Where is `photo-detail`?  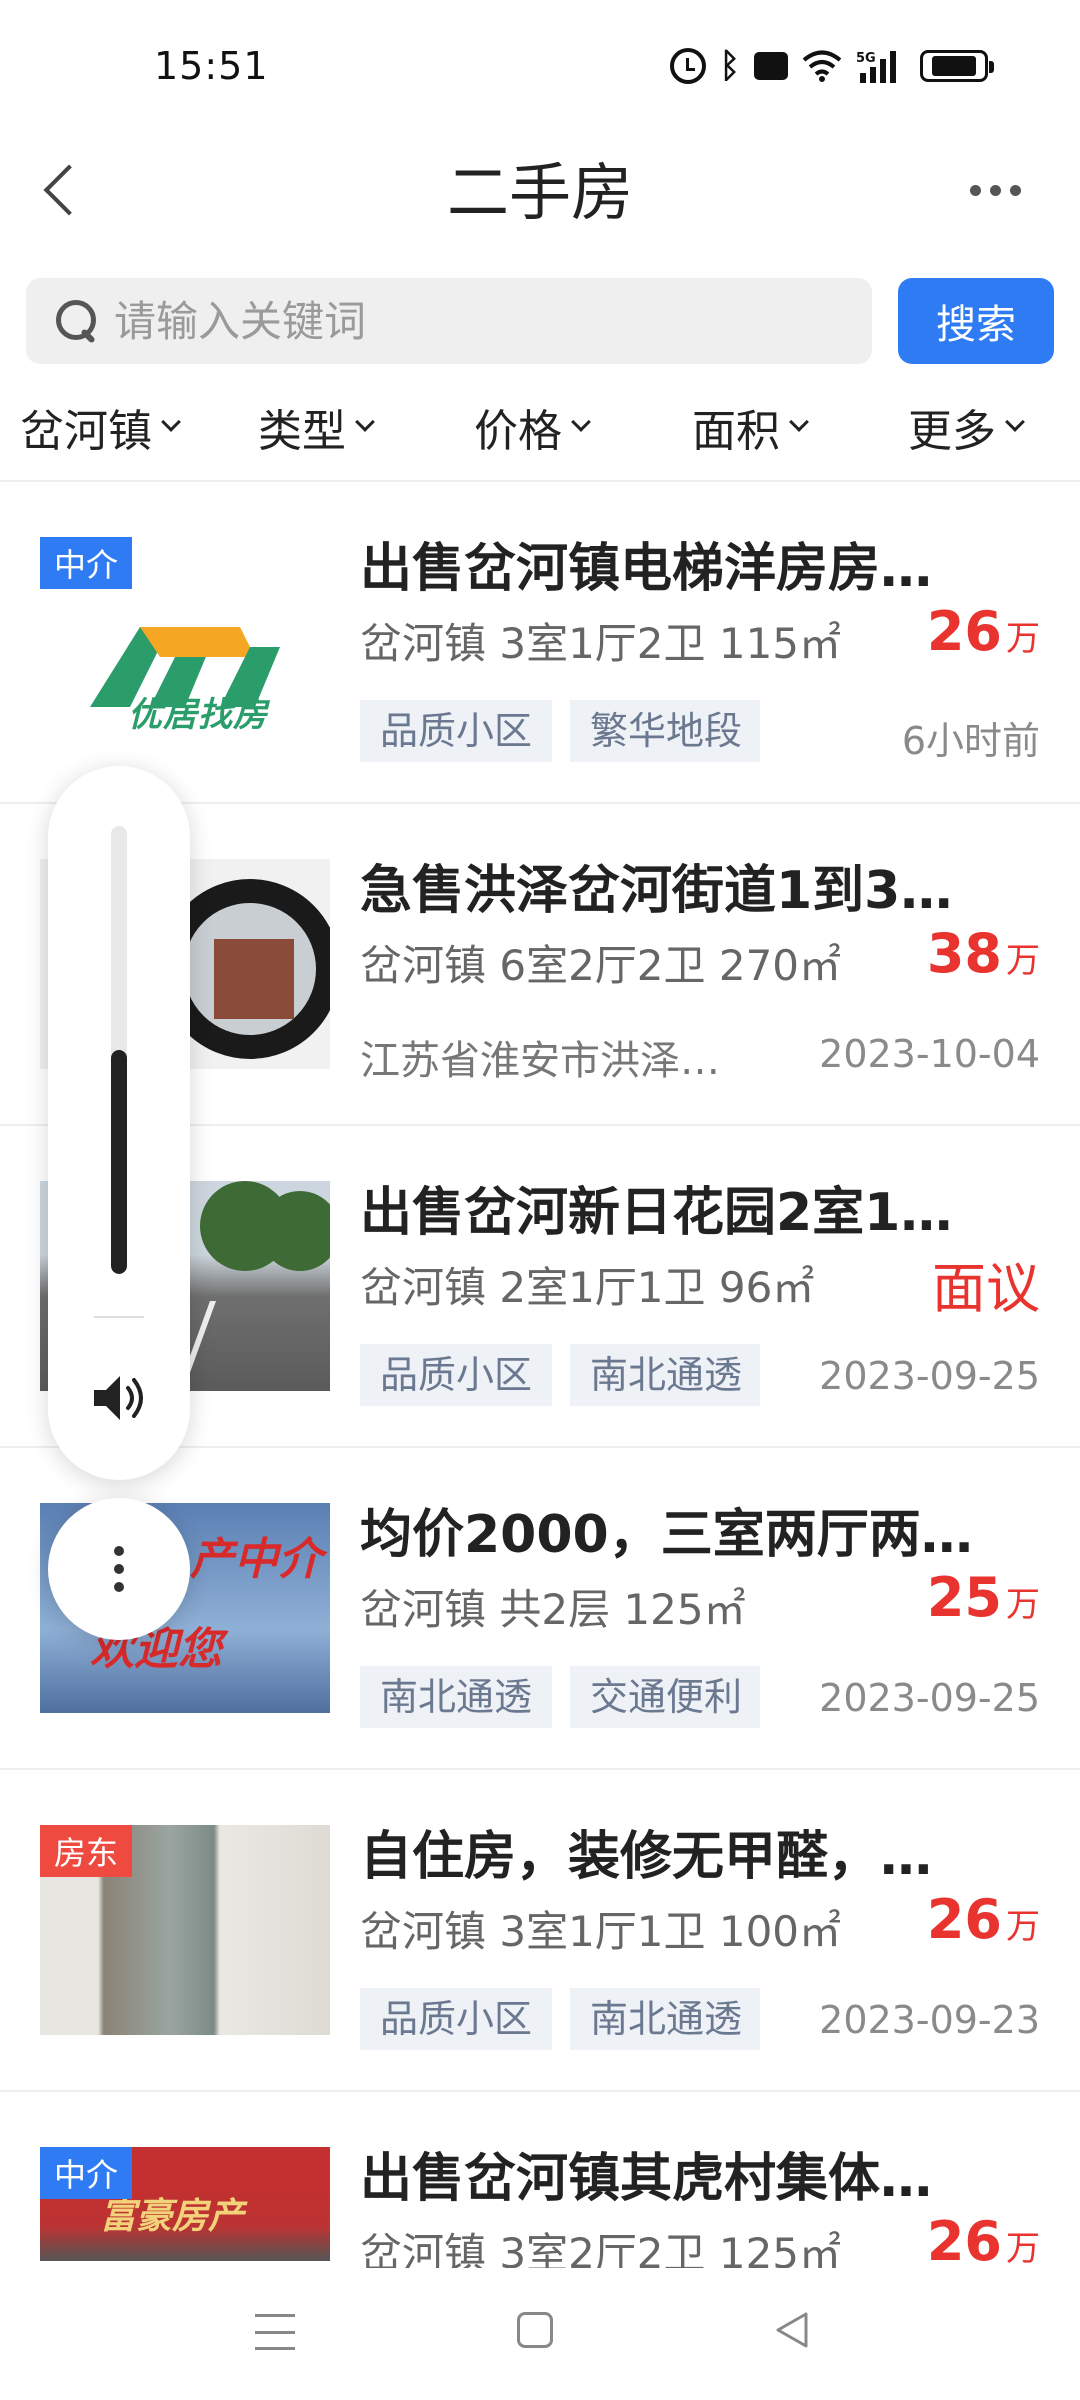
photo-detail is located at coordinates (254, 979).